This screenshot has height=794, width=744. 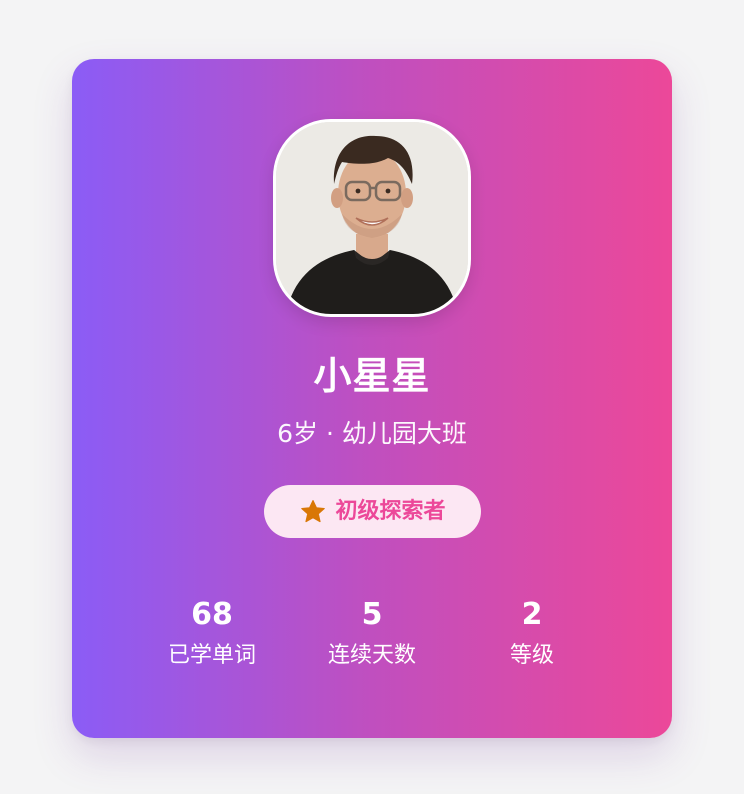 What do you see at coordinates (212, 633) in the screenshot?
I see `stat-words-learned: 68 已学单词` at bounding box center [212, 633].